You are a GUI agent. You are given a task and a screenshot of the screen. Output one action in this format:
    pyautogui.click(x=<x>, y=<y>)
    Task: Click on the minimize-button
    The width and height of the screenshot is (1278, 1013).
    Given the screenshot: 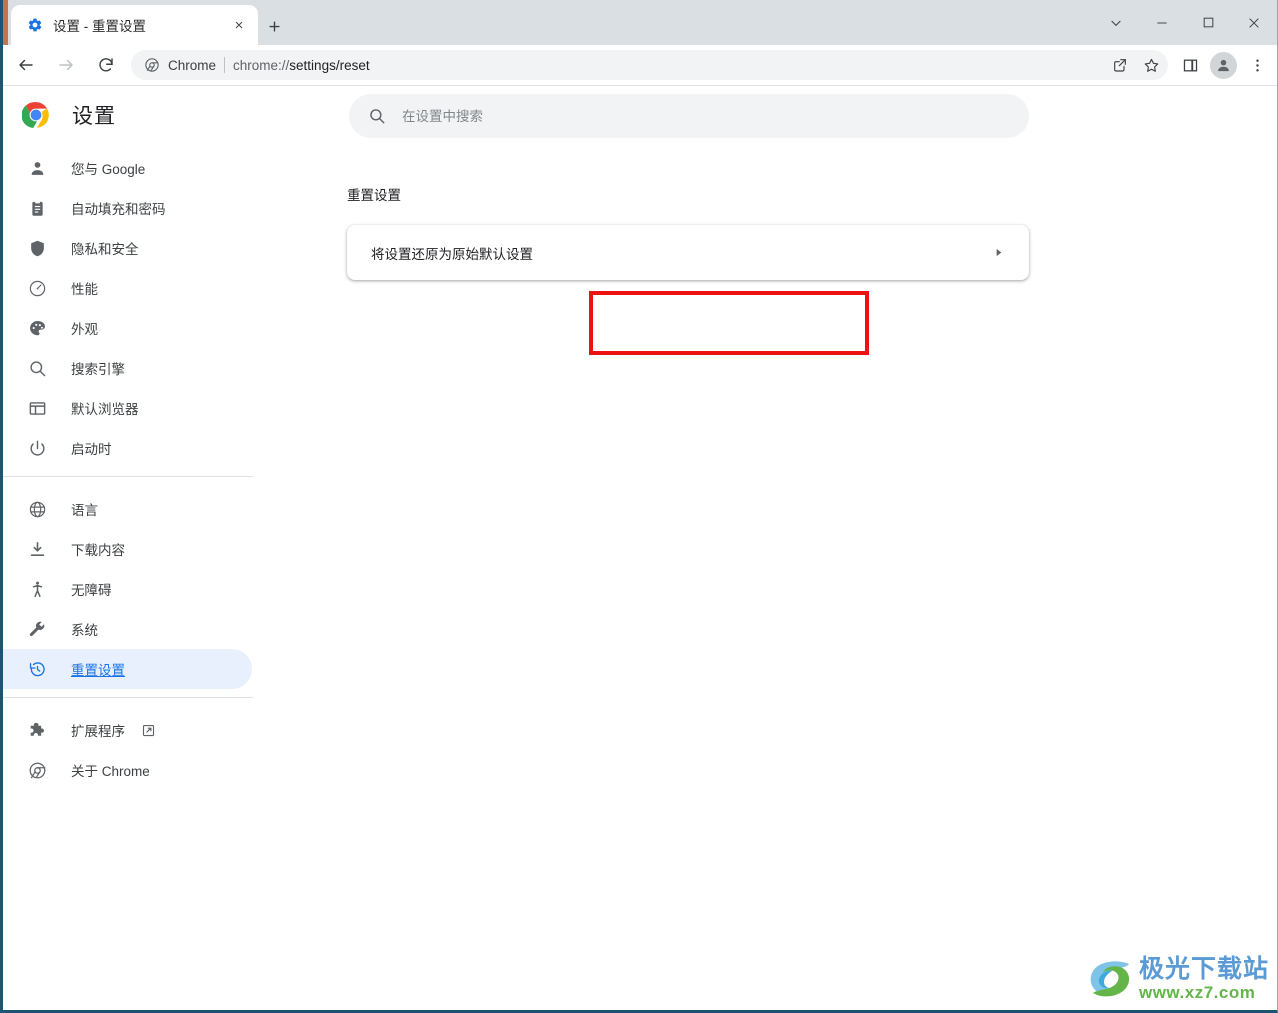 What is the action you would take?
    pyautogui.click(x=1162, y=22)
    